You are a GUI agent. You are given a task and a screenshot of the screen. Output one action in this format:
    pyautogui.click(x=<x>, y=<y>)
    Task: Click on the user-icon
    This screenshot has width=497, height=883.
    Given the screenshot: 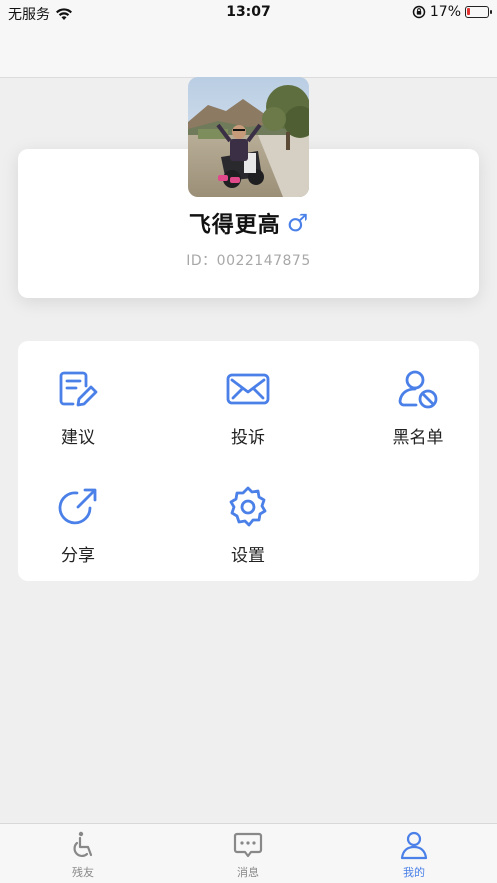 What is the action you would take?
    pyautogui.click(x=414, y=845)
    